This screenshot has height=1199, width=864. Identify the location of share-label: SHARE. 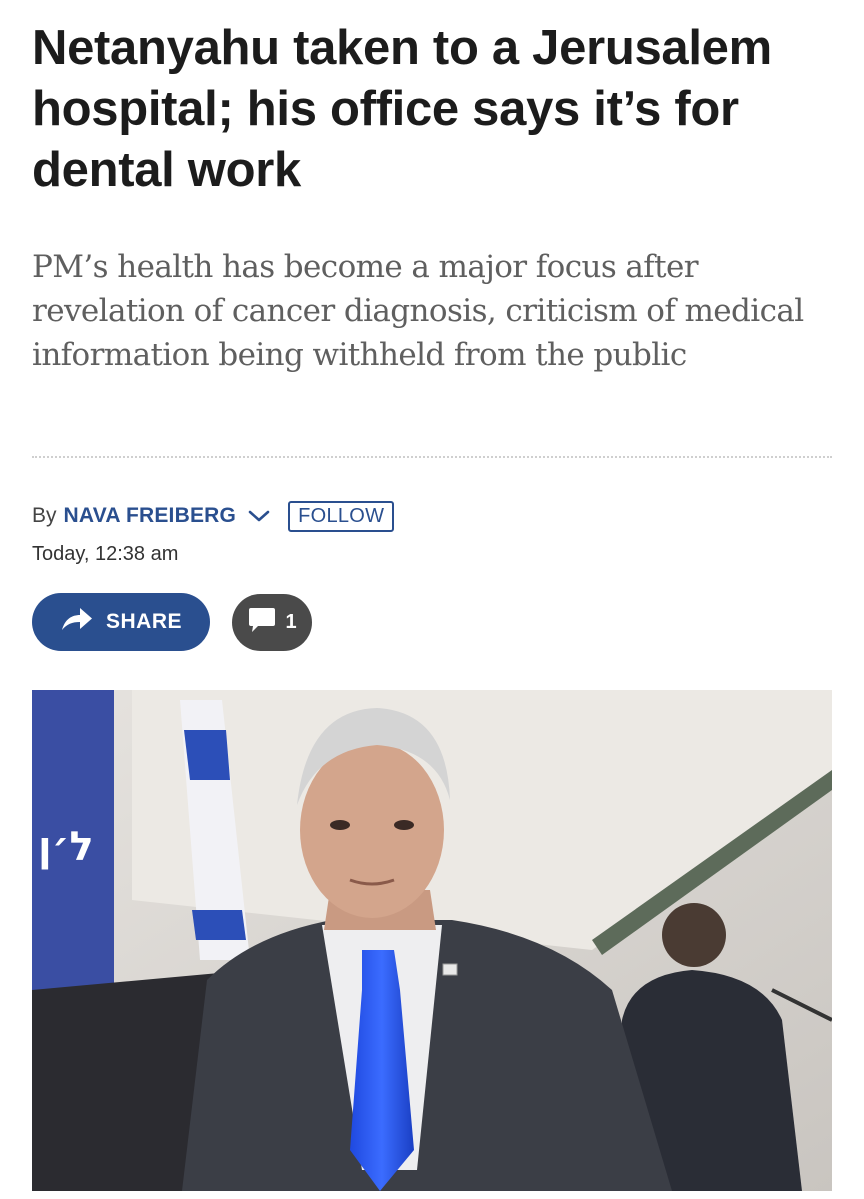
(143, 621).